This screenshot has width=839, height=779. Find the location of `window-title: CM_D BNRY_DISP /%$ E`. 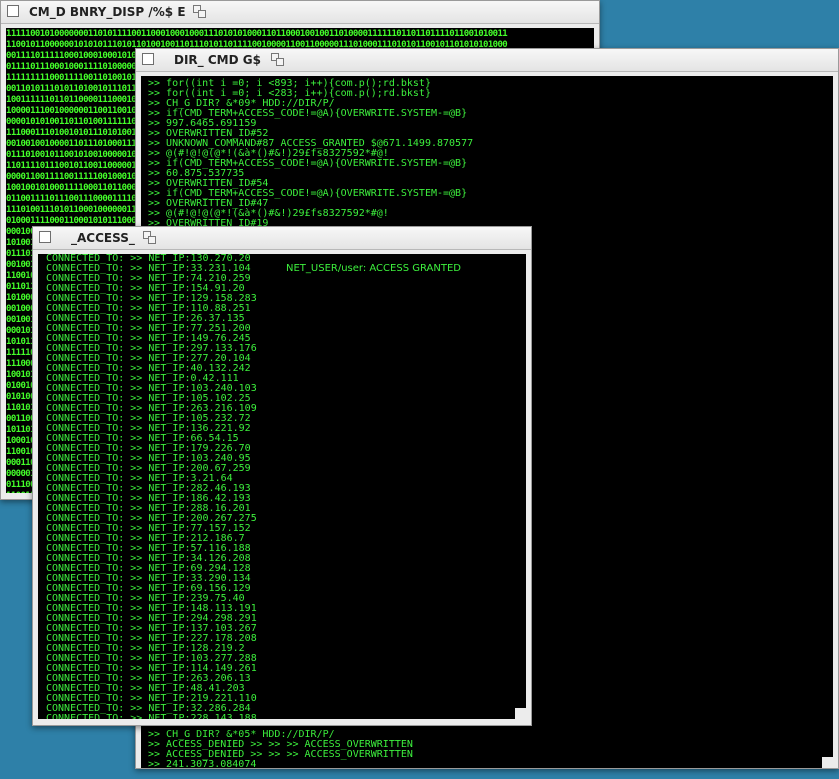

window-title: CM_D BNRY_DISP /%$ E is located at coordinates (107, 12).